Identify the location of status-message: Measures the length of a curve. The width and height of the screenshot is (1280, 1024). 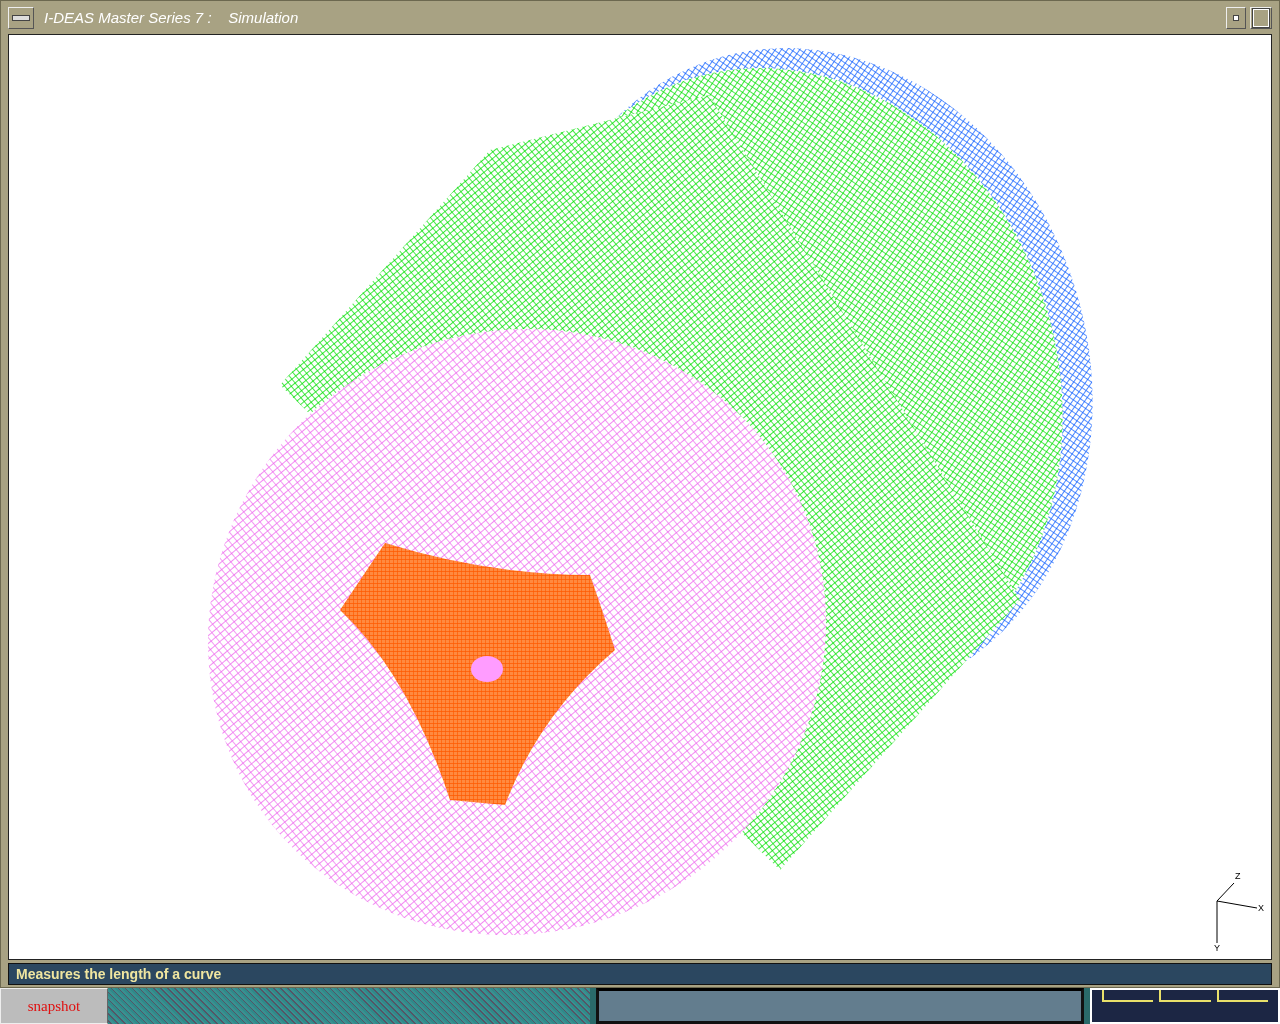
(640, 974).